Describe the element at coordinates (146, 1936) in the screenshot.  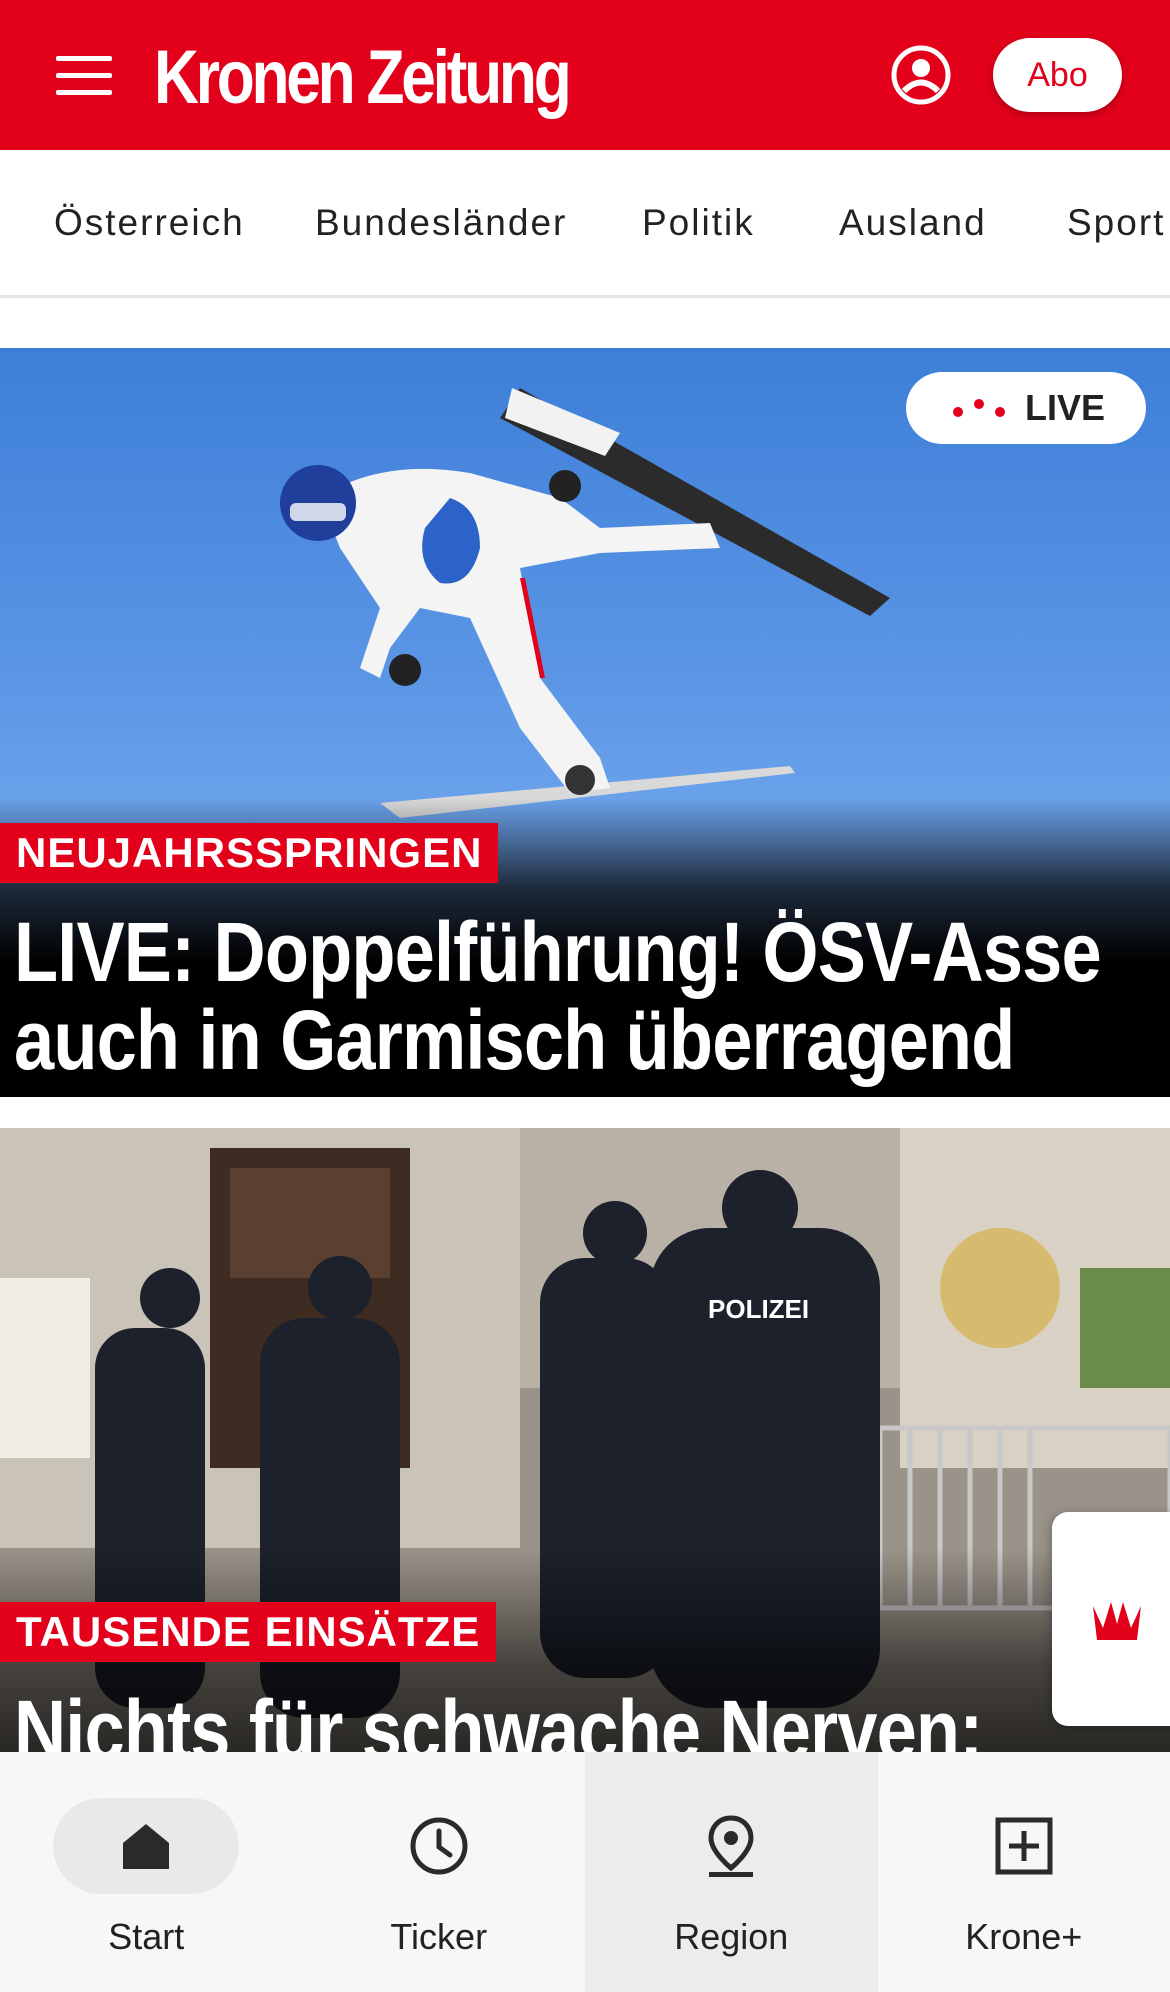
I see `nav-start-label: Start` at that location.